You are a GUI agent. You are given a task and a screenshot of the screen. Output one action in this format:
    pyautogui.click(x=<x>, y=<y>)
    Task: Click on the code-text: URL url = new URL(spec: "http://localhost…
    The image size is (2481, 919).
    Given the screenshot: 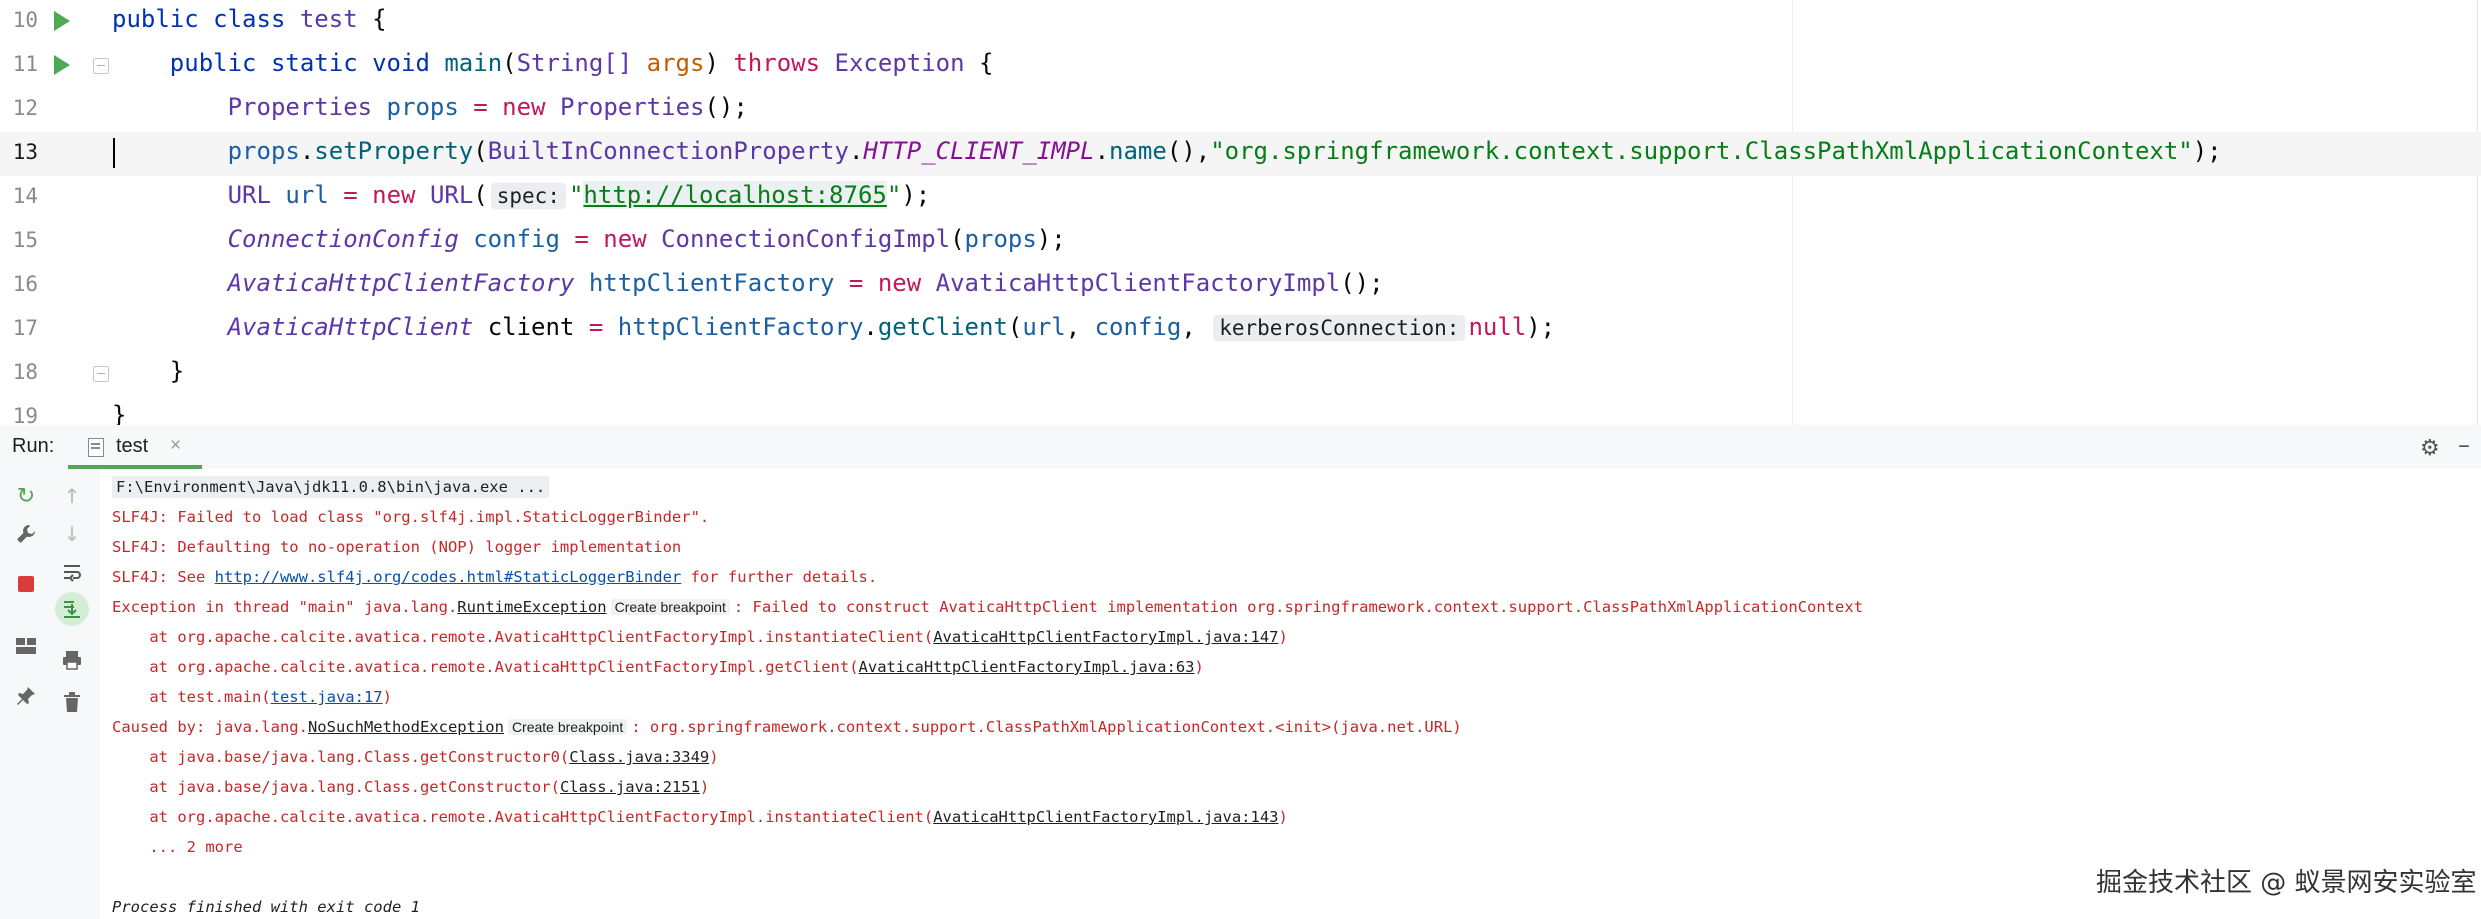 What is the action you would take?
    pyautogui.click(x=579, y=195)
    